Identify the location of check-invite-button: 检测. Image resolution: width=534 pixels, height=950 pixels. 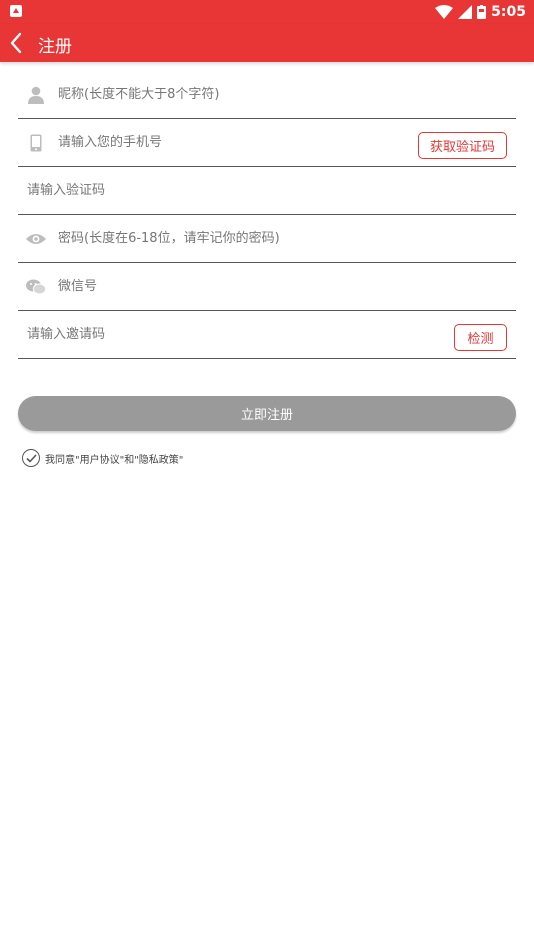
(480, 337).